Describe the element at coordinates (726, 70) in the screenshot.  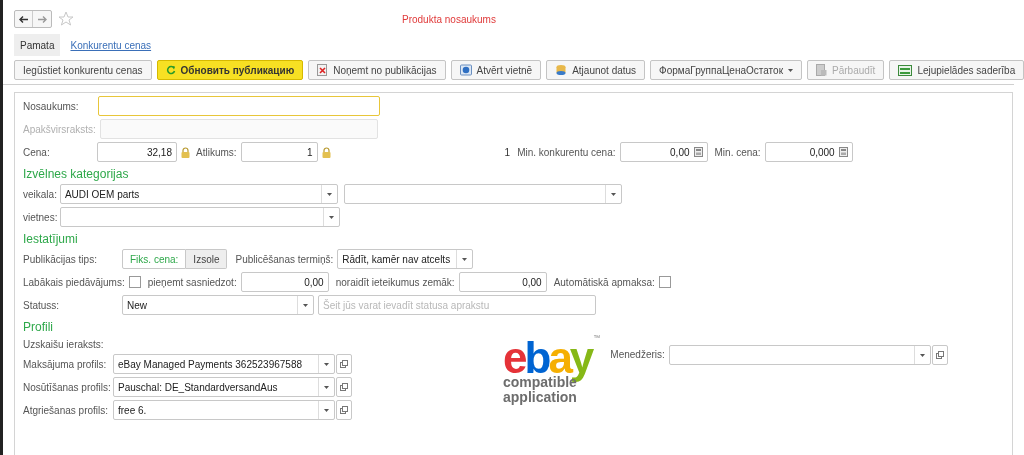
I see `toolbar-button: ФормаГруппаЦенаОстаток` at that location.